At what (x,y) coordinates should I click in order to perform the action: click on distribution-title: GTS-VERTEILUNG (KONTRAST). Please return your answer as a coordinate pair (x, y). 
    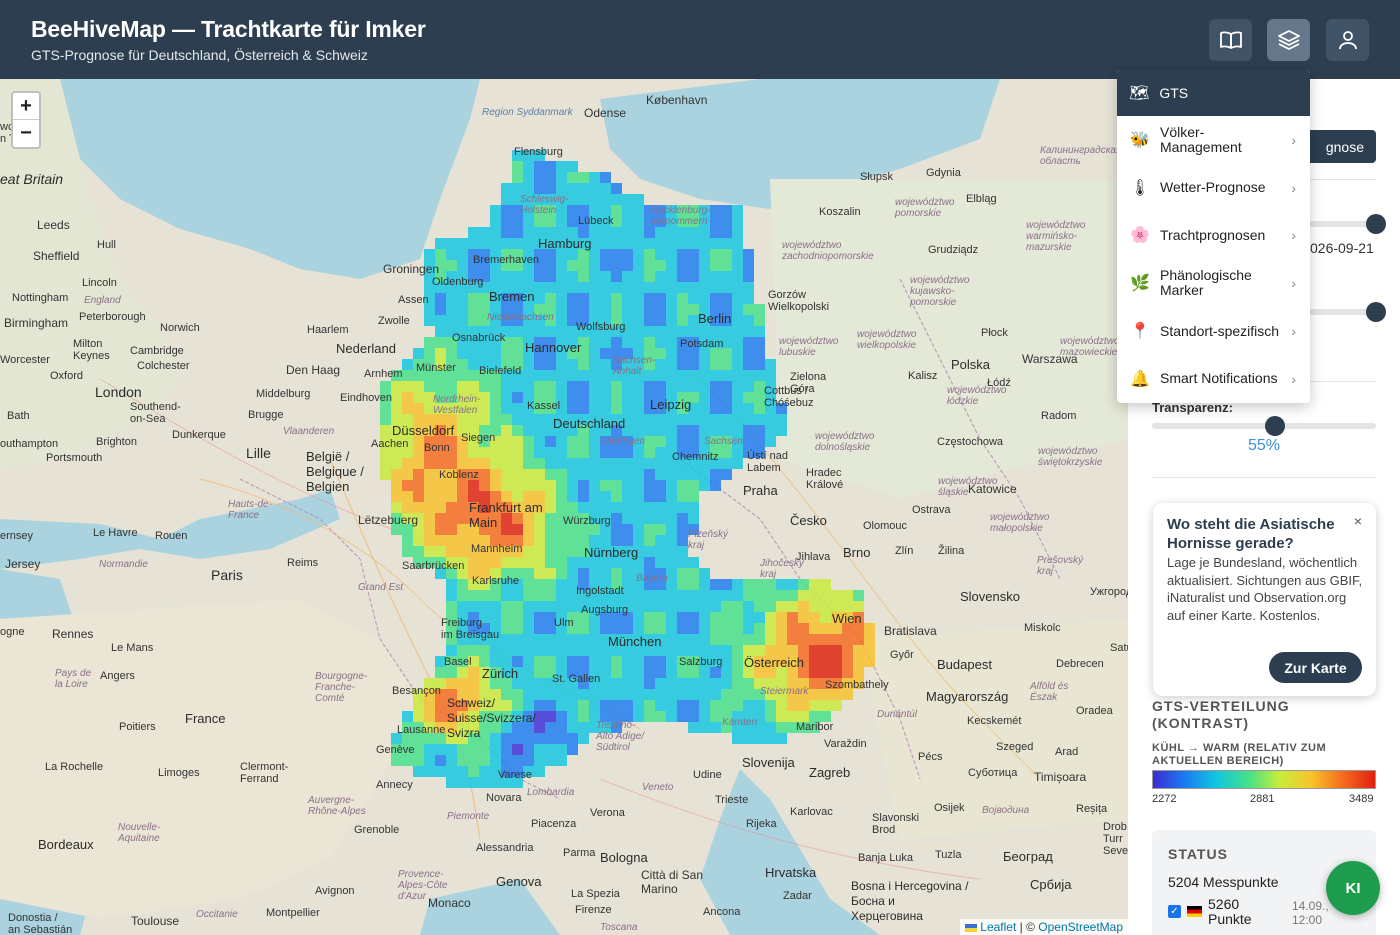
    Looking at the image, I should click on (1221, 714).